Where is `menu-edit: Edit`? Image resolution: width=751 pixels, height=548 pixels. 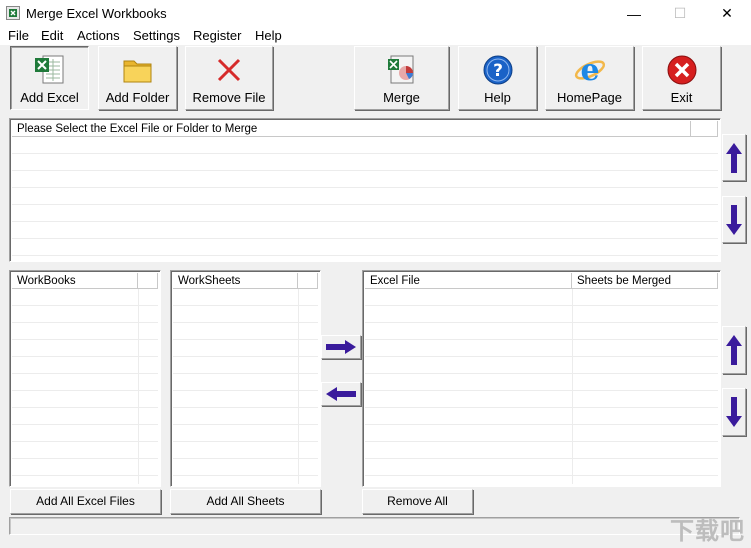 menu-edit: Edit is located at coordinates (52, 35).